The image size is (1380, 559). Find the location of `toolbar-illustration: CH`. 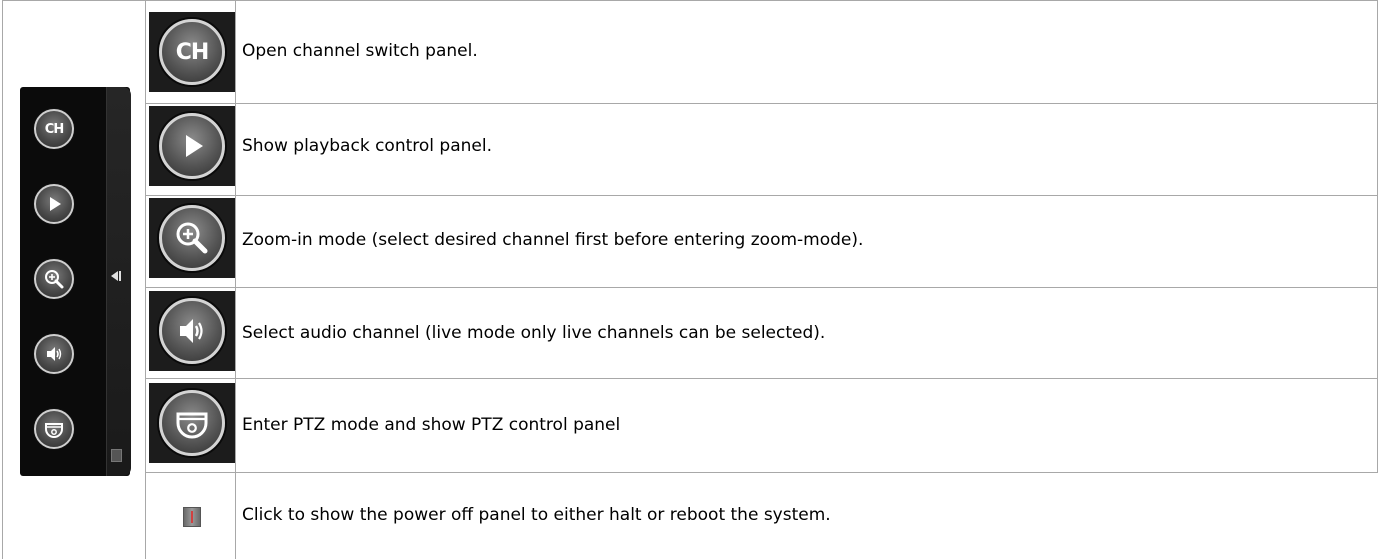

toolbar-illustration: CH is located at coordinates (75, 281).